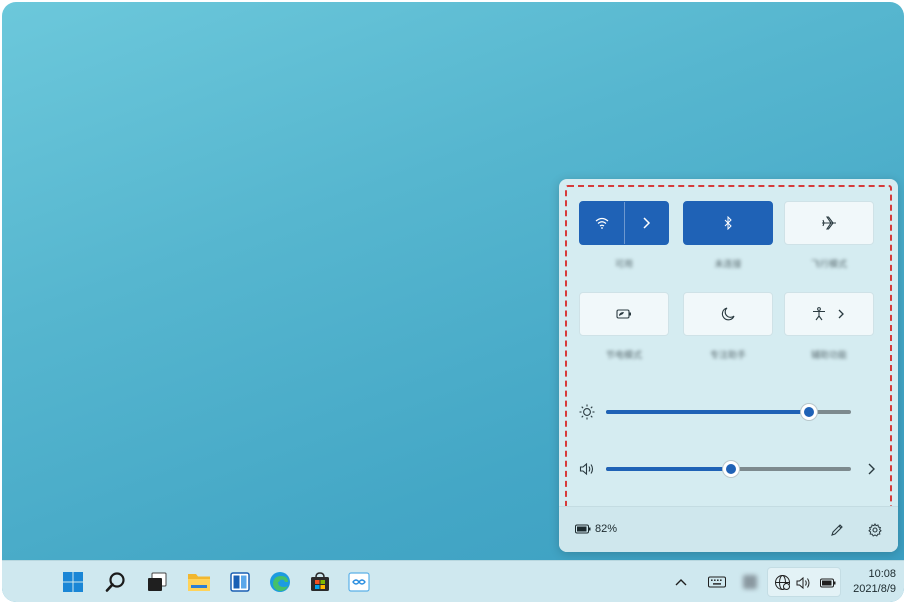 This screenshot has width=906, height=604. I want to click on volume-fill, so click(668, 469).